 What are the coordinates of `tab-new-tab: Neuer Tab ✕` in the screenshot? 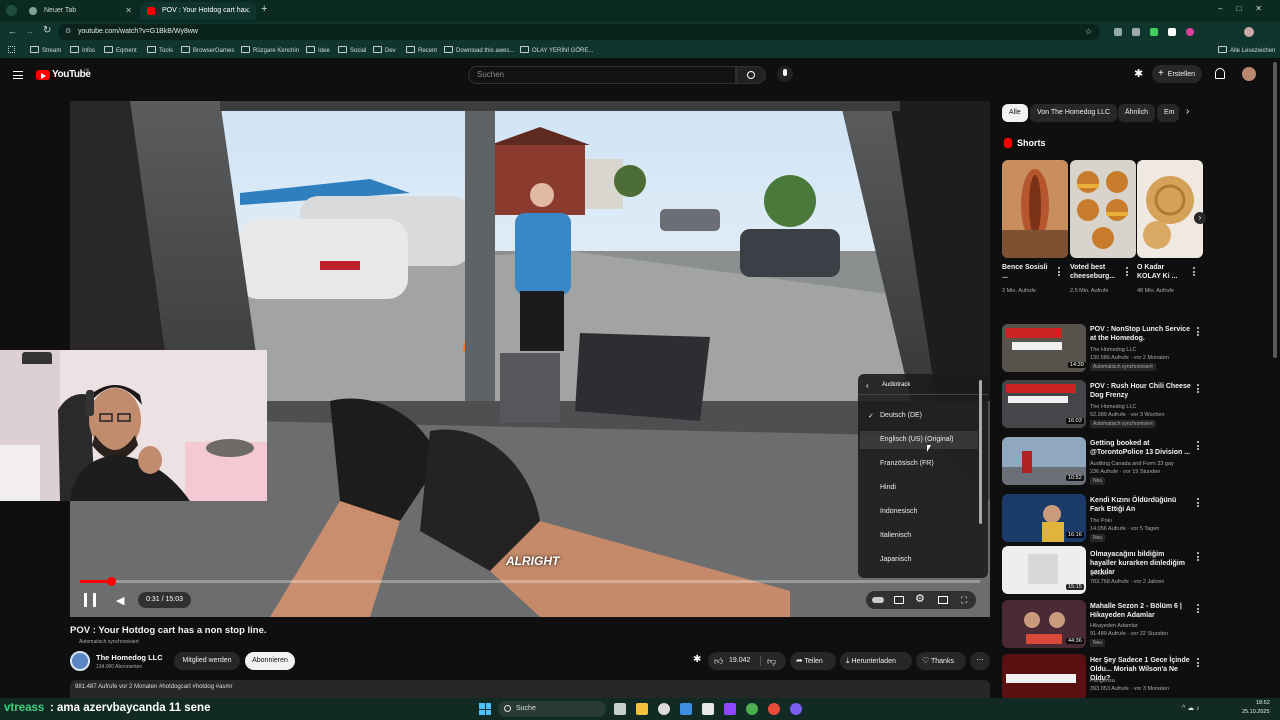 It's located at (80, 11).